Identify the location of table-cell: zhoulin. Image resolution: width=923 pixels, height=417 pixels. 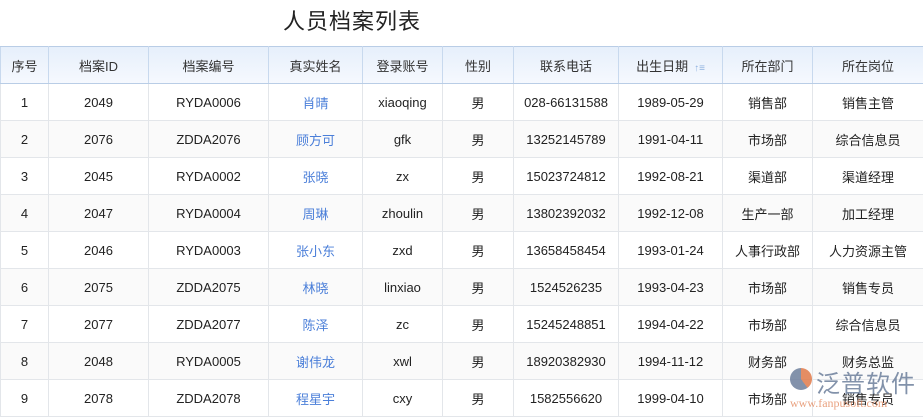
(403, 213).